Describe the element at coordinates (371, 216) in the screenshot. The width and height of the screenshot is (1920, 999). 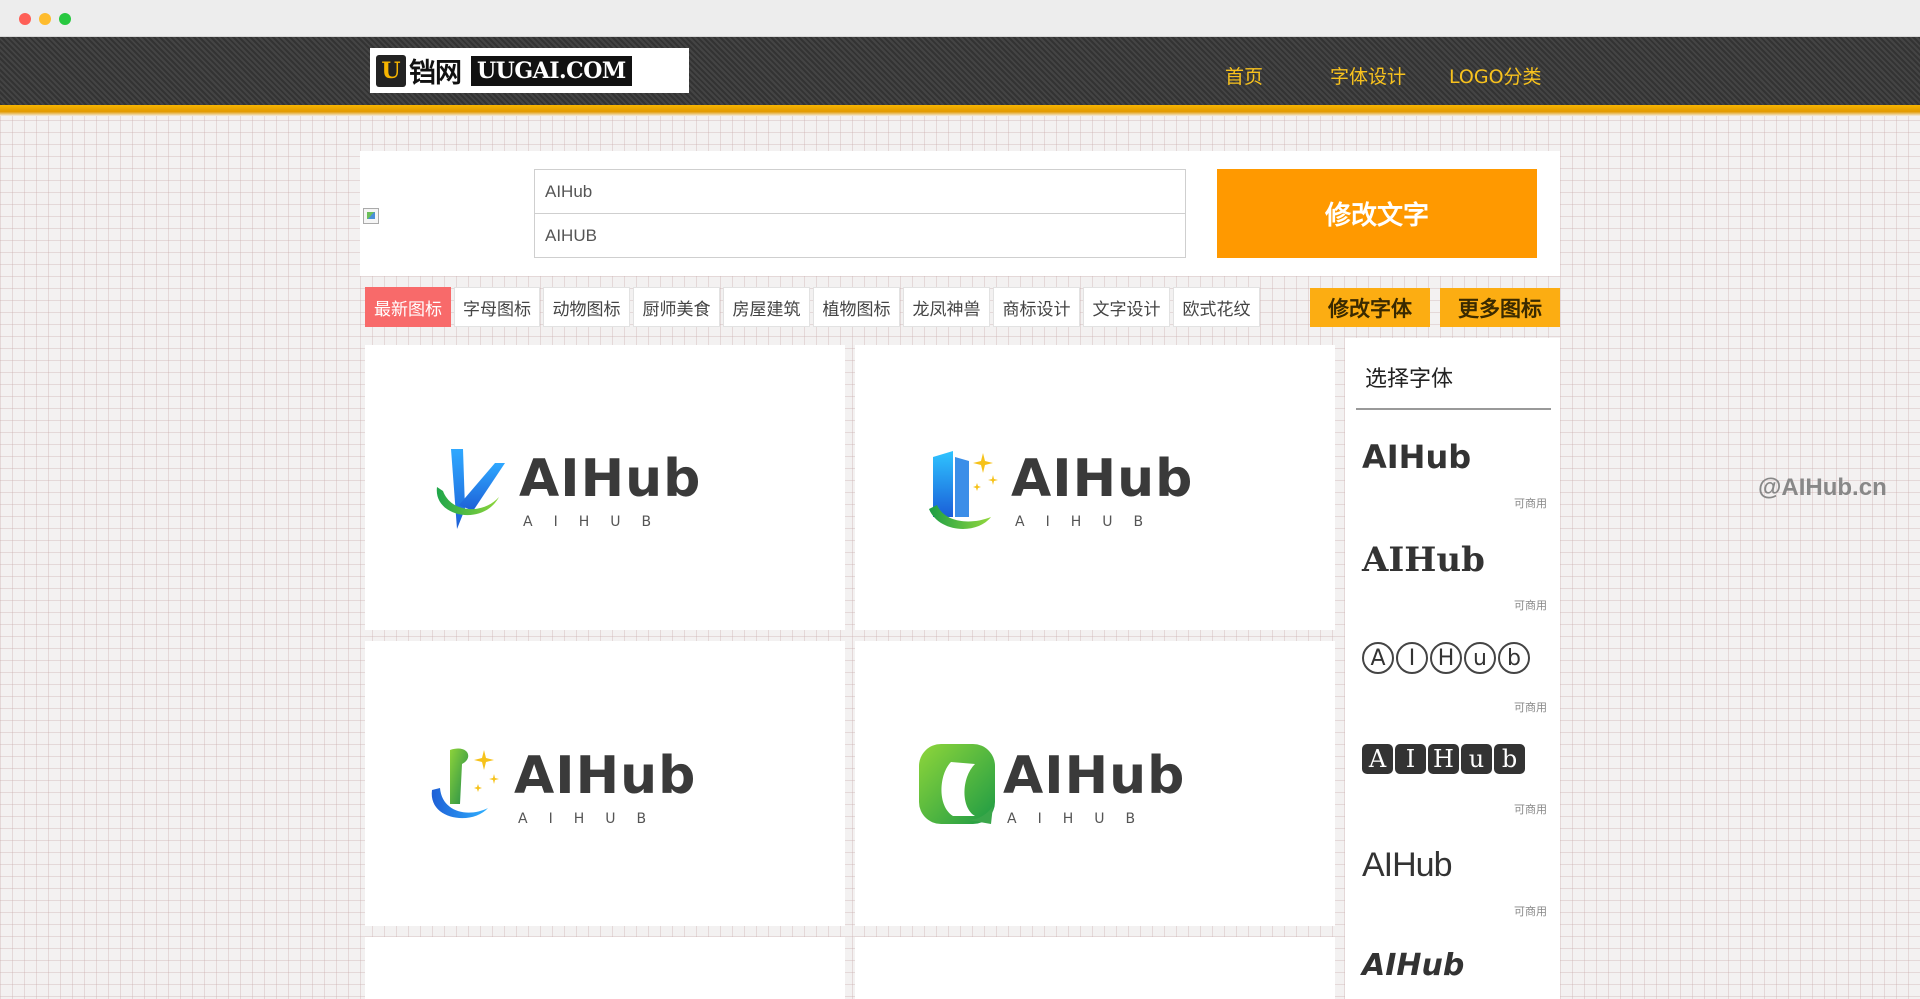
I see `broken-image-icon` at that location.